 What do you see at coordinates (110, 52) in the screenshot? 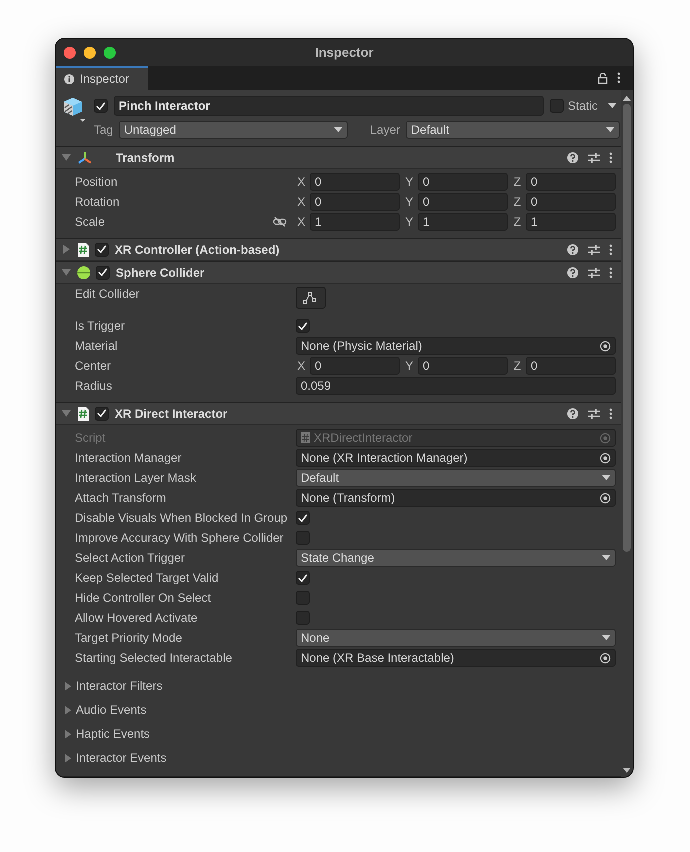
I see `zoom-button` at bounding box center [110, 52].